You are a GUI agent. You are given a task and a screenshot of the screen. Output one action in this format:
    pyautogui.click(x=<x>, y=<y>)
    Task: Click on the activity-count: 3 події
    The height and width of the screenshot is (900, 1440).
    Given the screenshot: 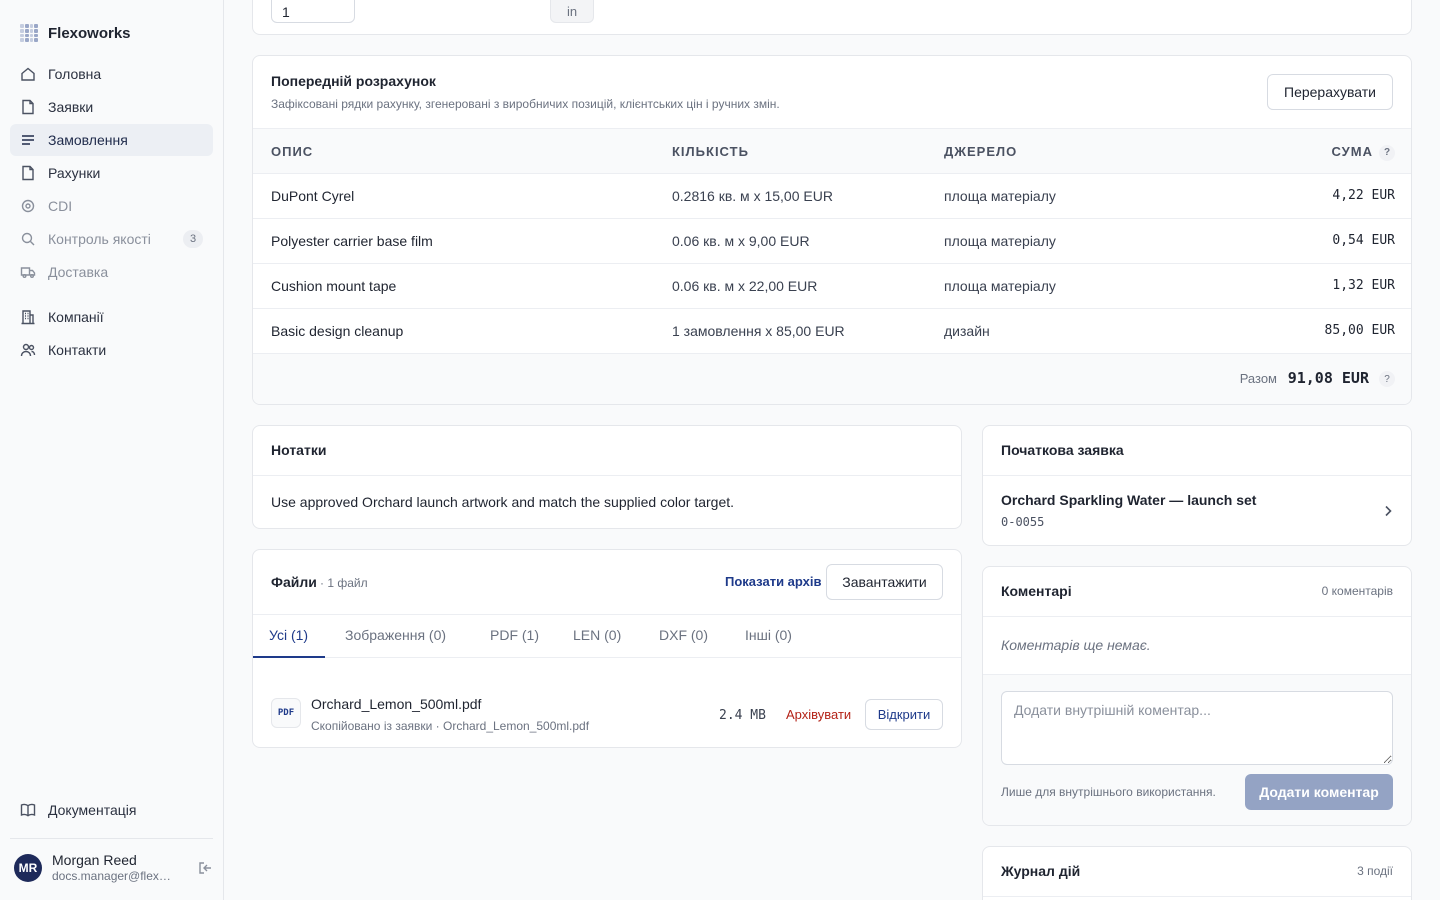 What is the action you would take?
    pyautogui.click(x=1375, y=871)
    